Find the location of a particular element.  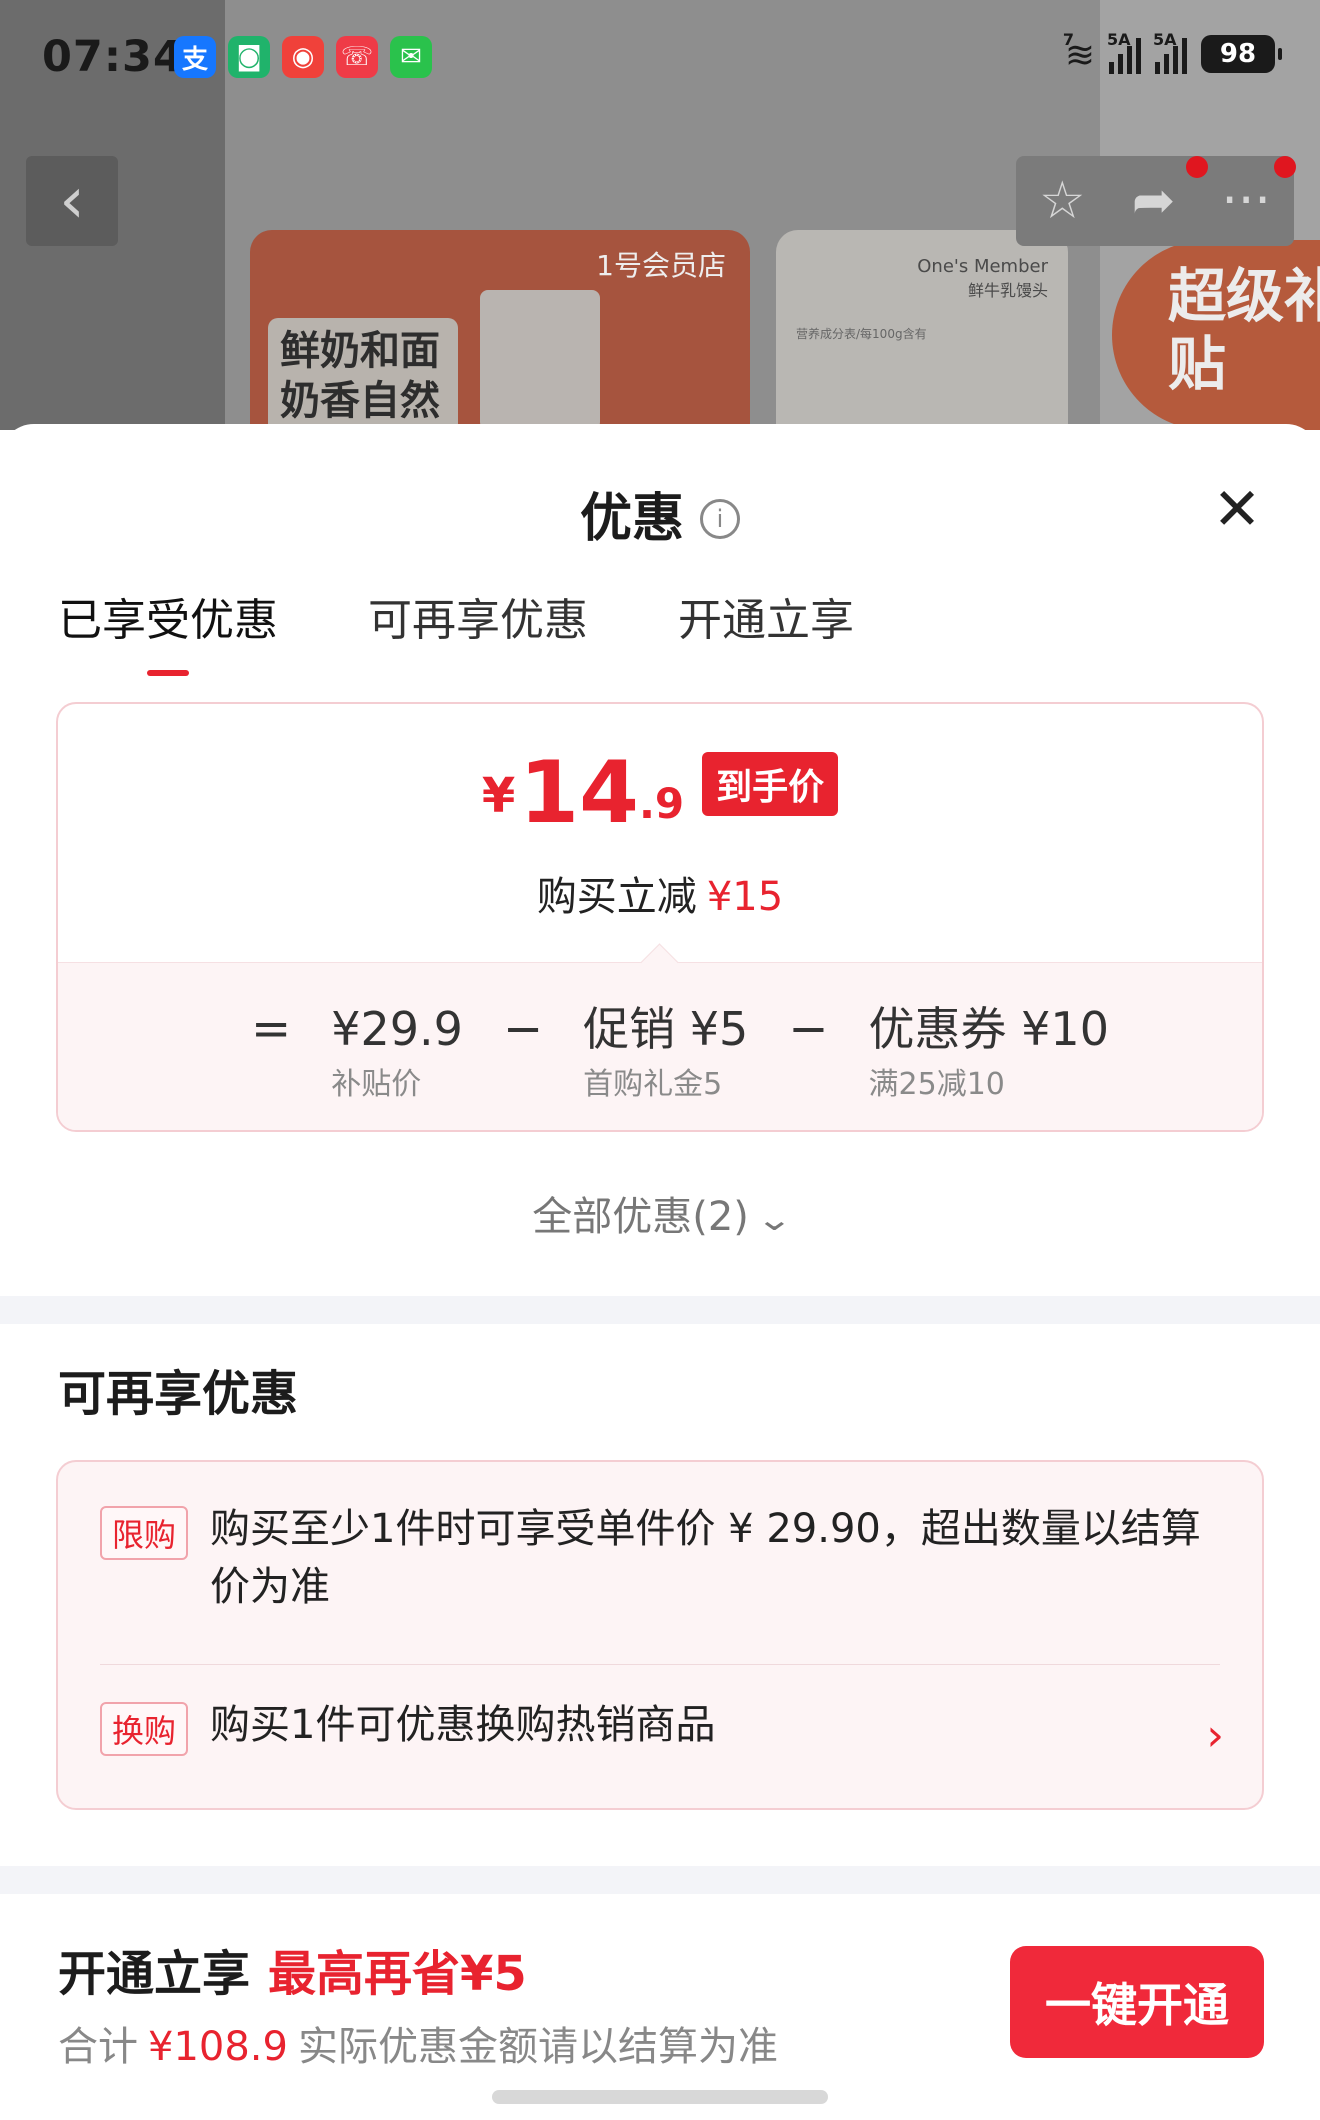

banner-label: 鲜奶和面奶香自然 is located at coordinates (363, 374).